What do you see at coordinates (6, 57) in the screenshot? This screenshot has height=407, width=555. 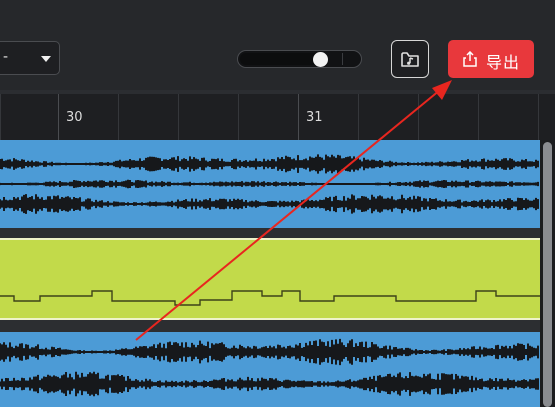 I see `dropdown-value: -` at bounding box center [6, 57].